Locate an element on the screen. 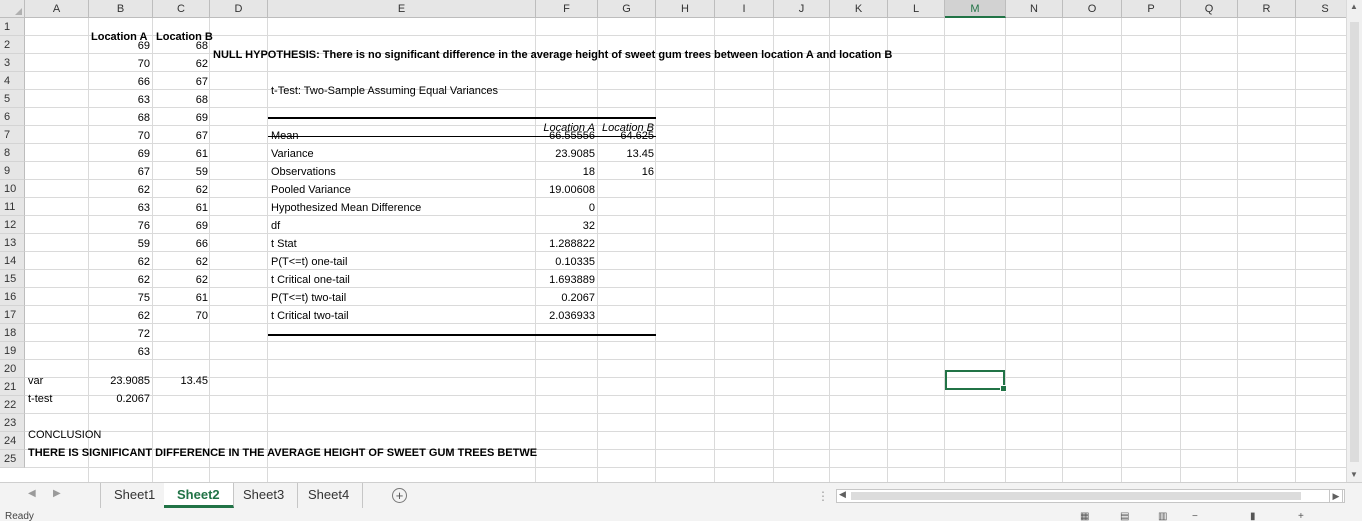  zoom-in-icon: + is located at coordinates (1301, 516).